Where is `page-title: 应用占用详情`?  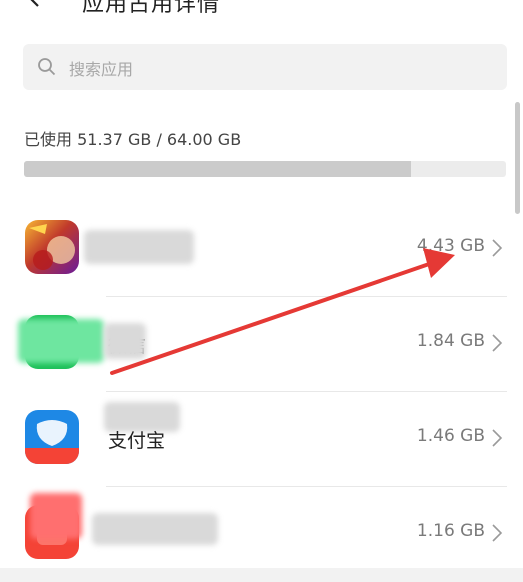 page-title: 应用占用详情 is located at coordinates (151, 8).